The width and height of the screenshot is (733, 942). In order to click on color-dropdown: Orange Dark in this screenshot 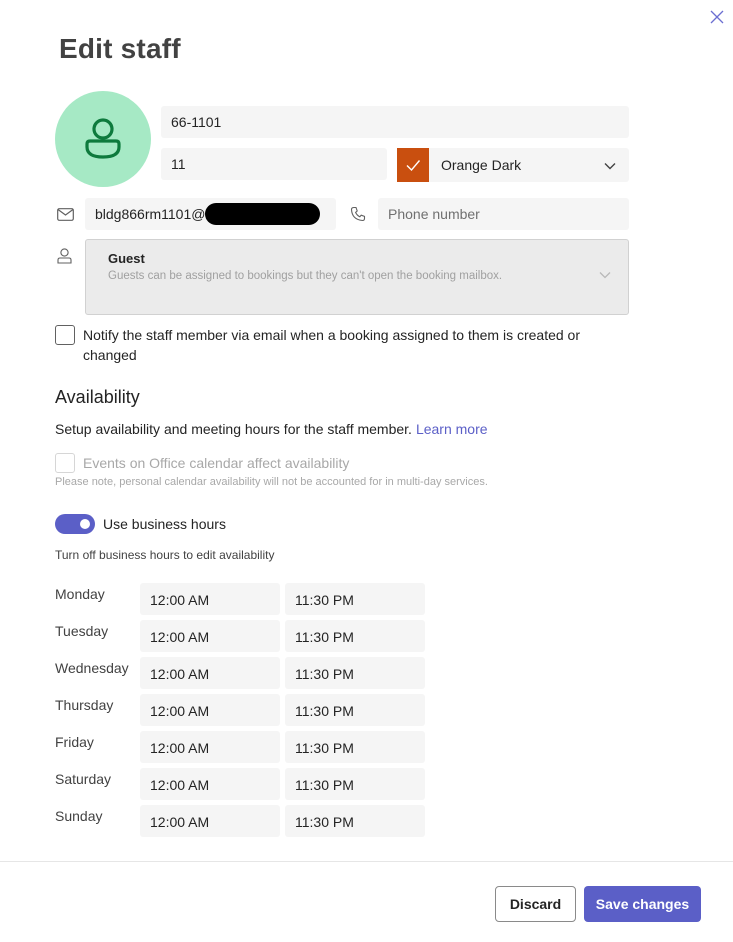, I will do `click(513, 165)`.